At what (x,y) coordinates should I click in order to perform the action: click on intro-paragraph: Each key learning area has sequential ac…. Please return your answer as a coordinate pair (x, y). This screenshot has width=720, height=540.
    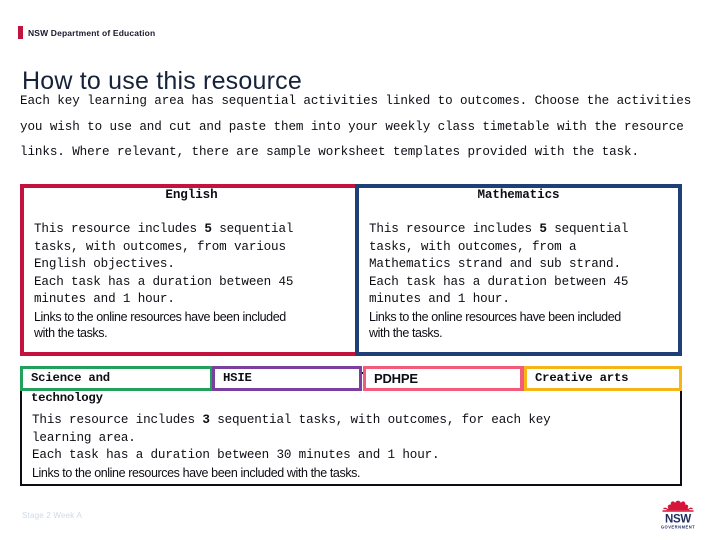
    Looking at the image, I should click on (356, 126).